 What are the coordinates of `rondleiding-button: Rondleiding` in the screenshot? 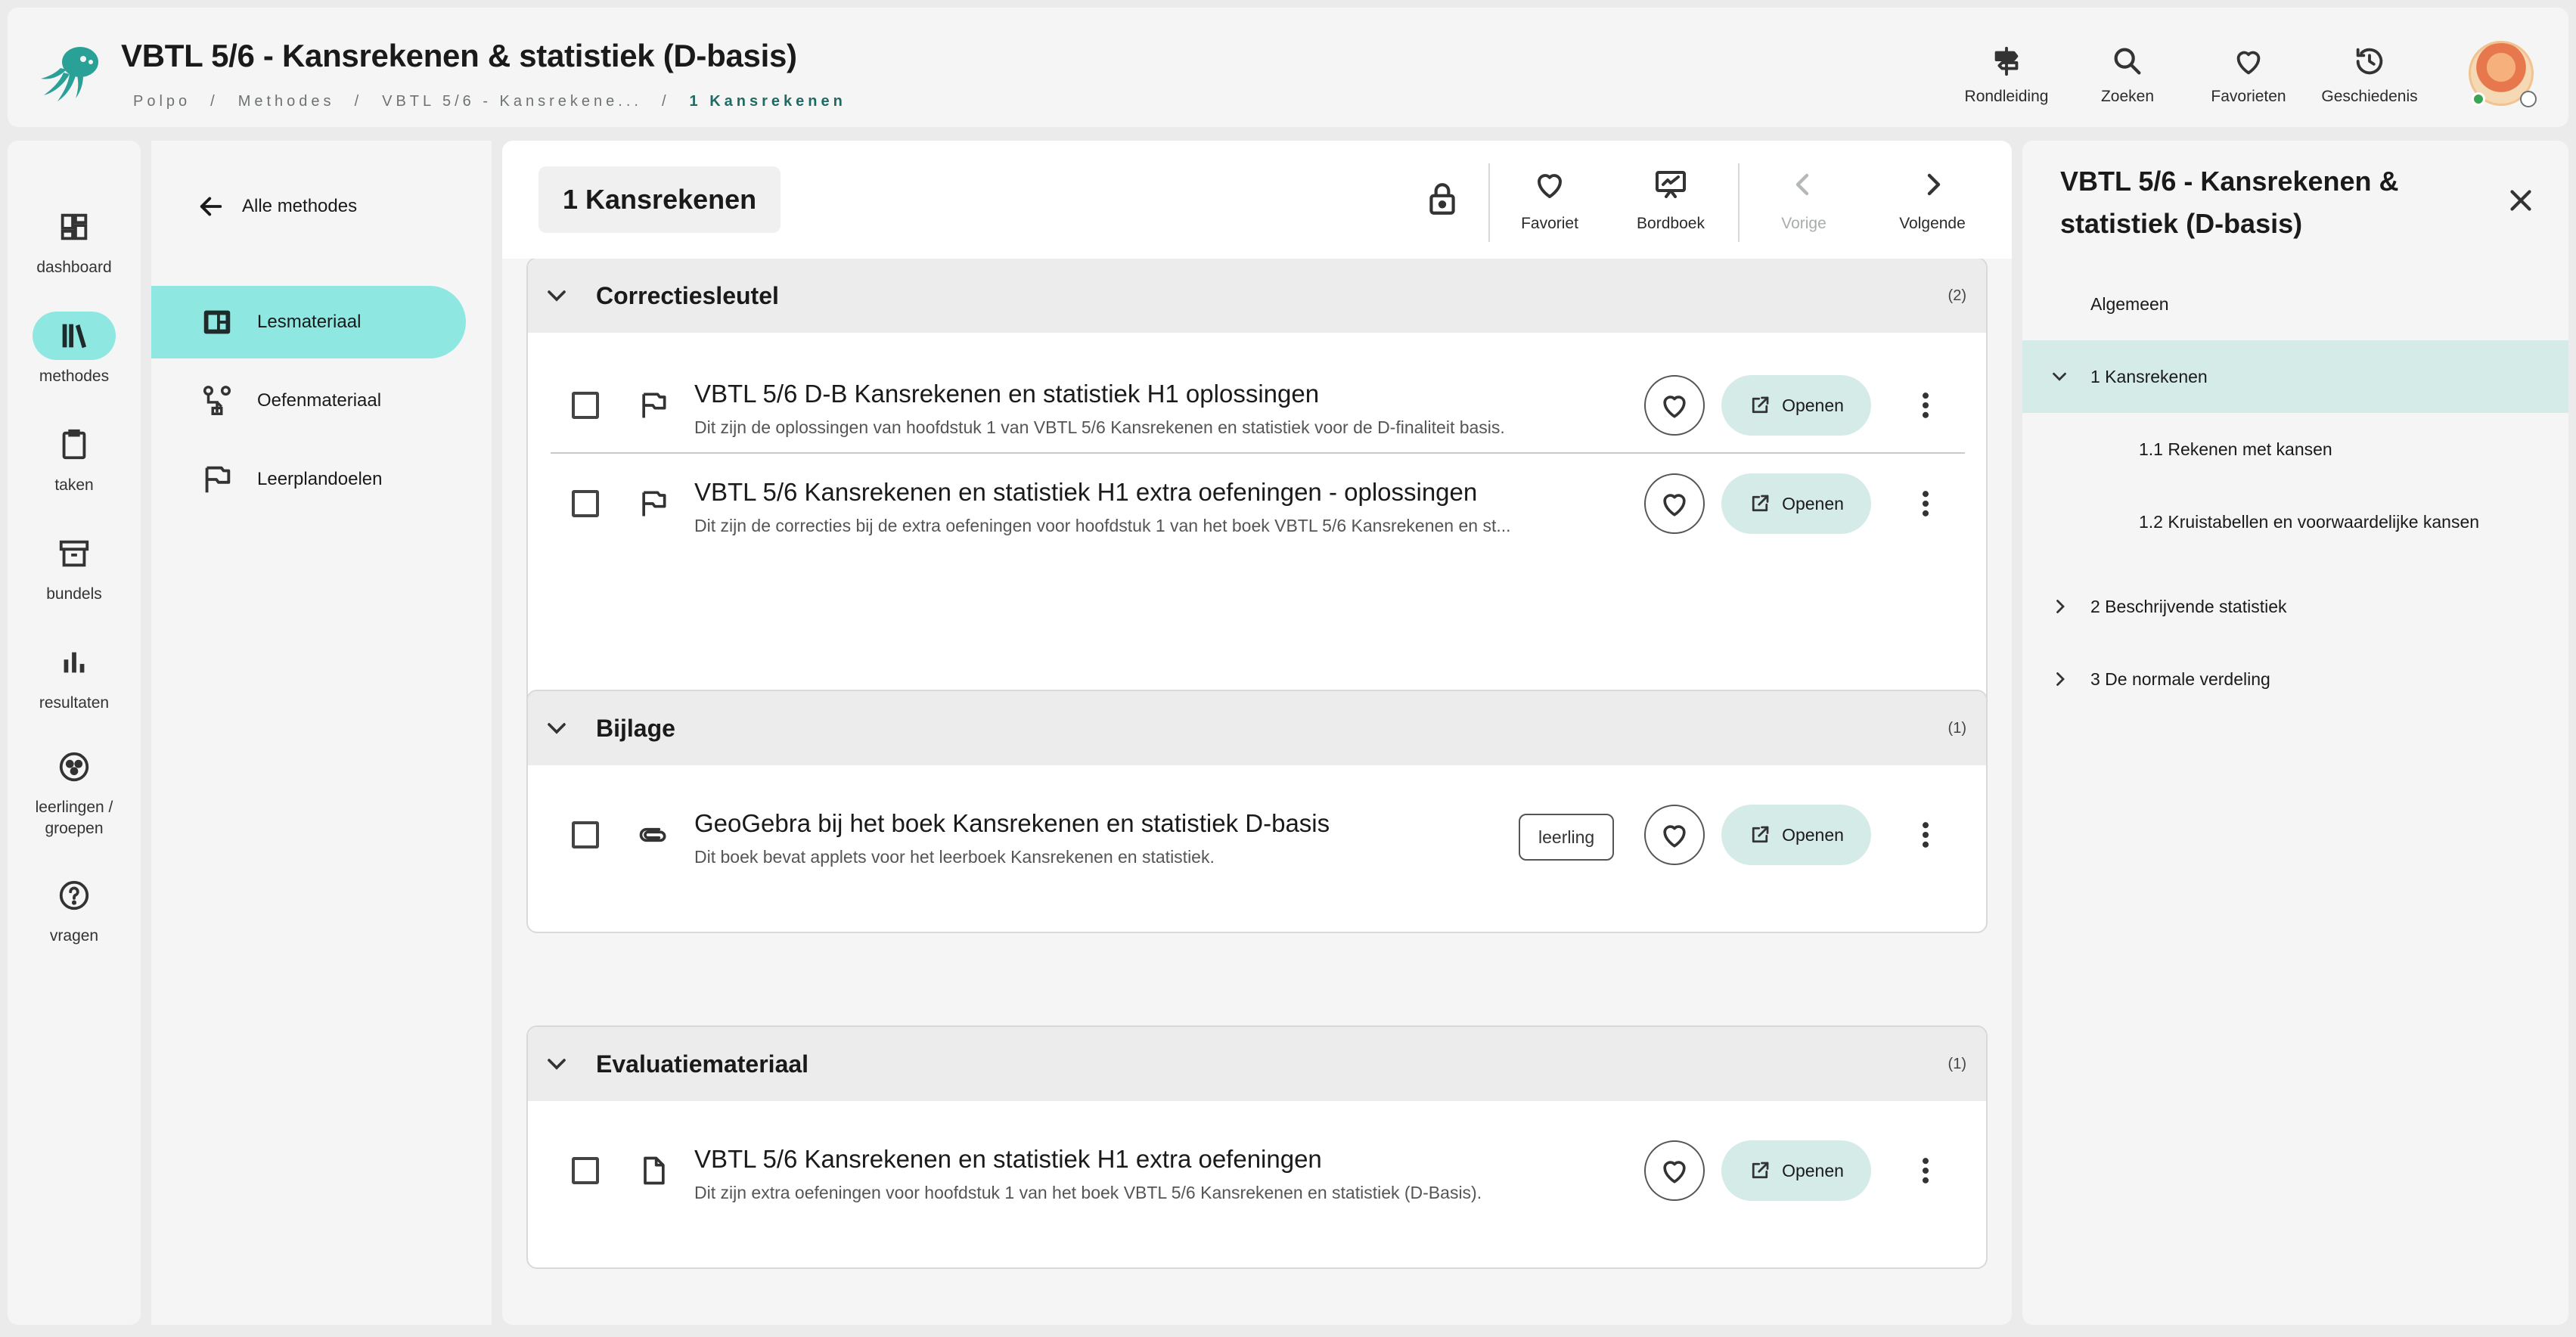 It's located at (2006, 74).